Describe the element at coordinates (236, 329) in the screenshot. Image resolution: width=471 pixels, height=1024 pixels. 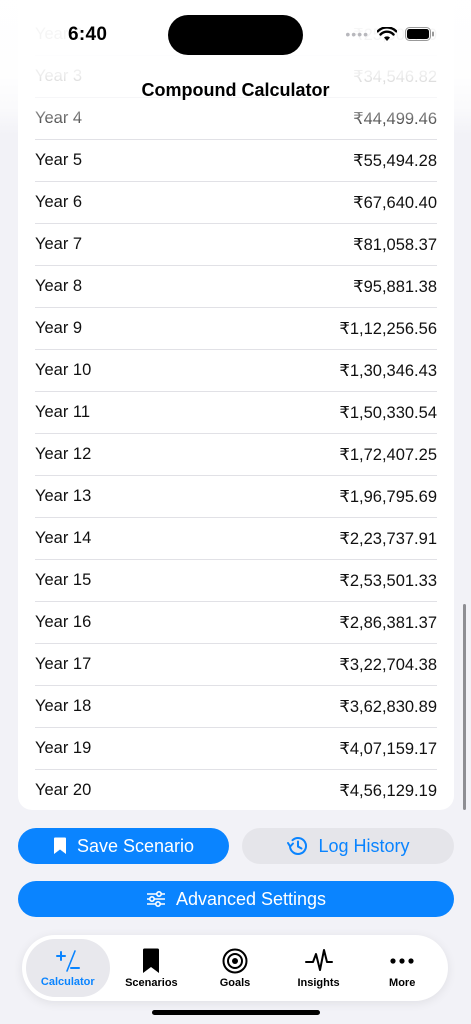
I see `table-row: Year 9 ₹1,12,256.56` at that location.